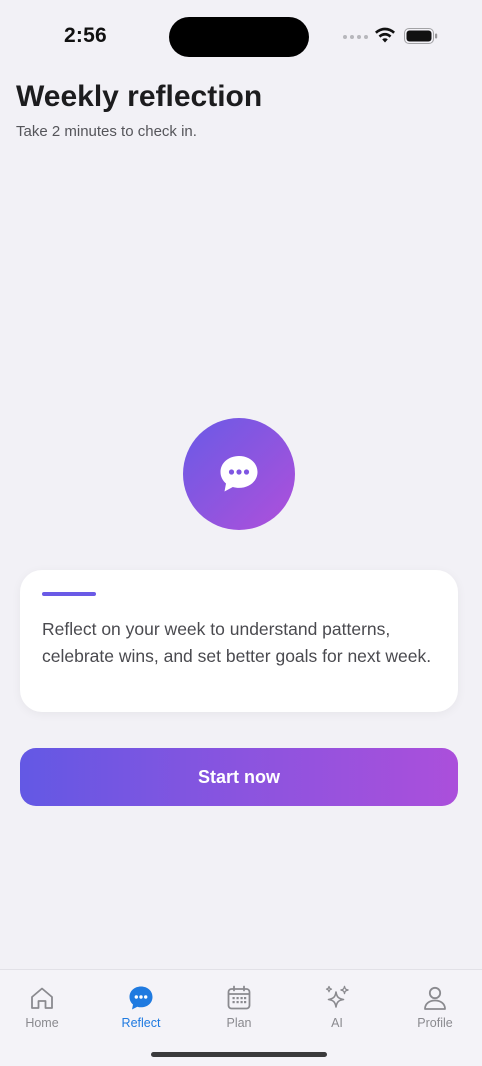 Image resolution: width=482 pixels, height=1066 pixels. I want to click on cellular-signal-icon, so click(355, 37).